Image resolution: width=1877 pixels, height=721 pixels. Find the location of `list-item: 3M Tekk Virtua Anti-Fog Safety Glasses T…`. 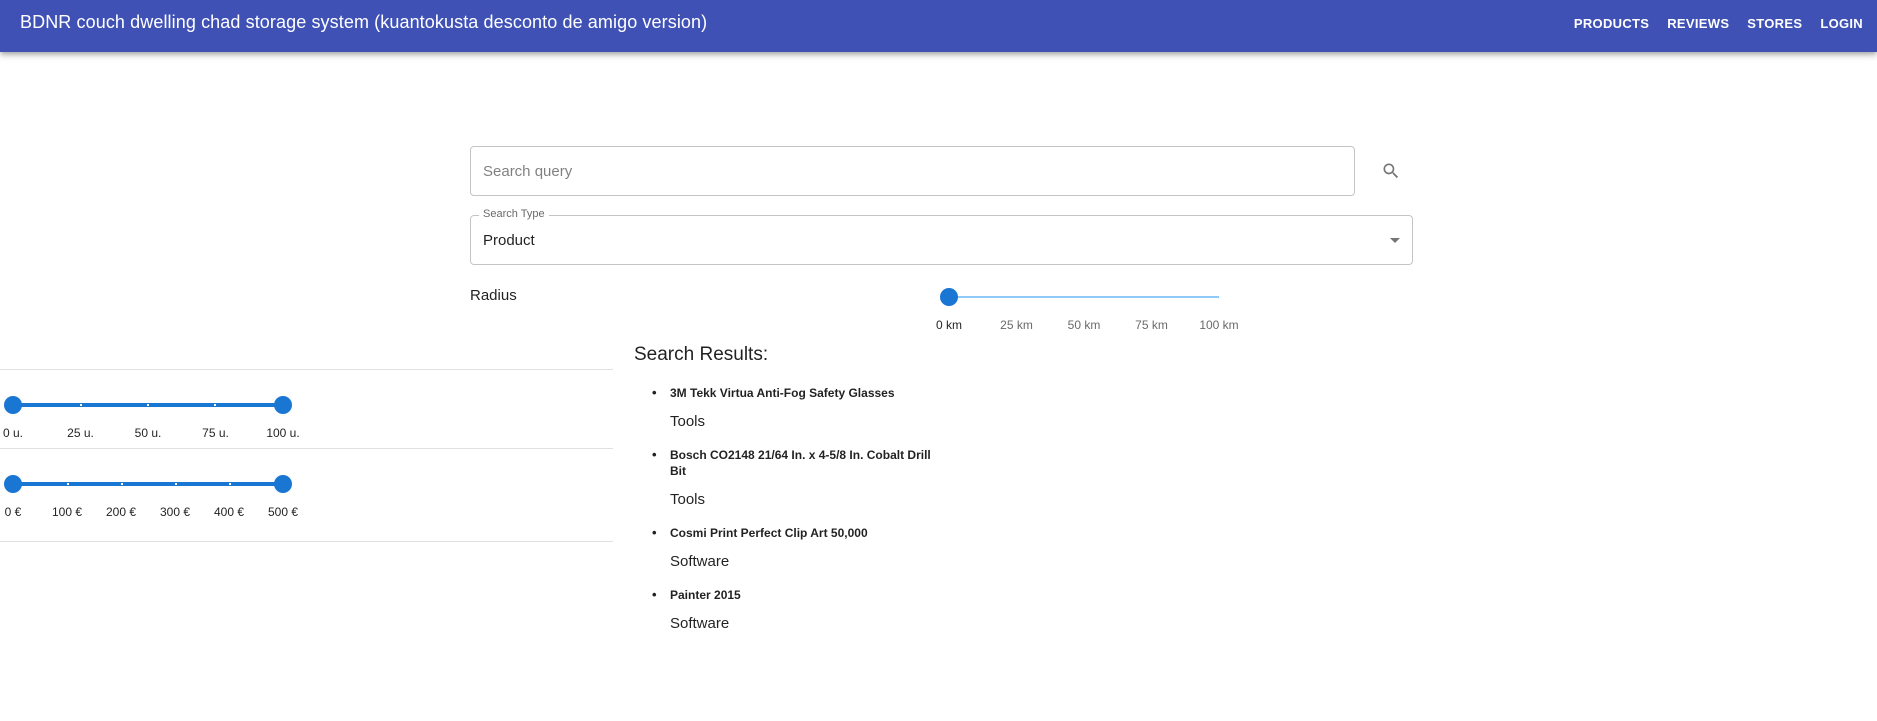

list-item: 3M Tekk Virtua Anti-Fog Safety Glasses T… is located at coordinates (794, 407).